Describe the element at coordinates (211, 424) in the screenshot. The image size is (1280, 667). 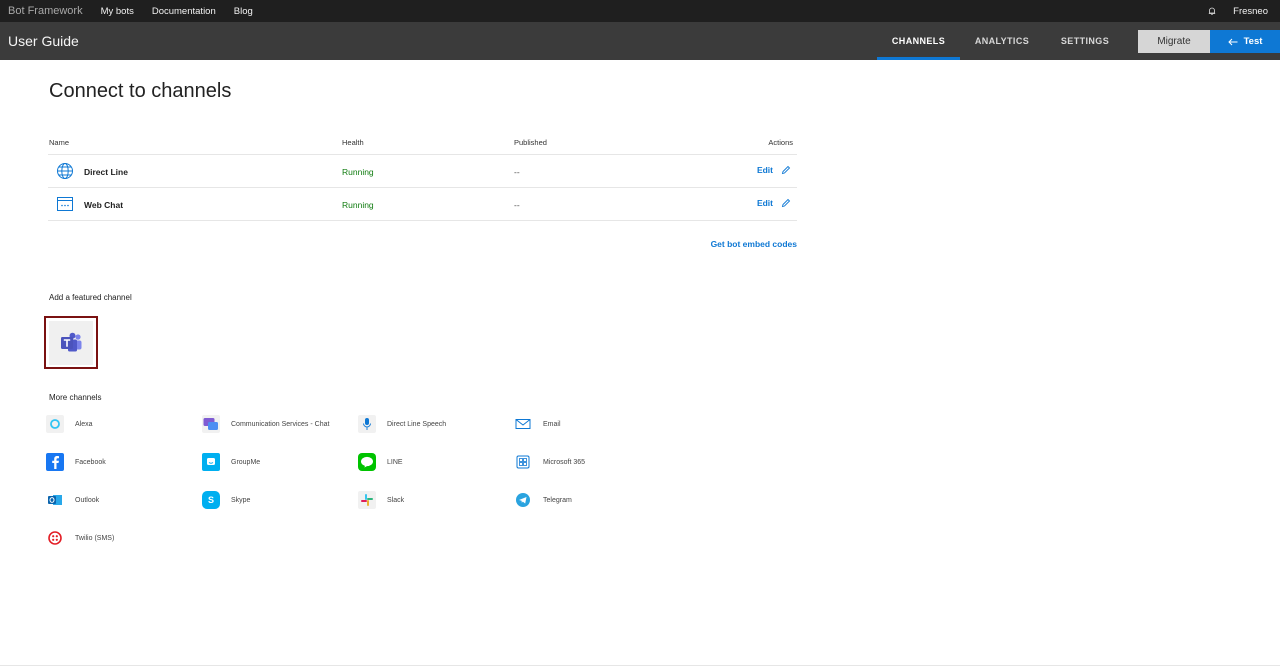
I see `communication-services-icon` at that location.